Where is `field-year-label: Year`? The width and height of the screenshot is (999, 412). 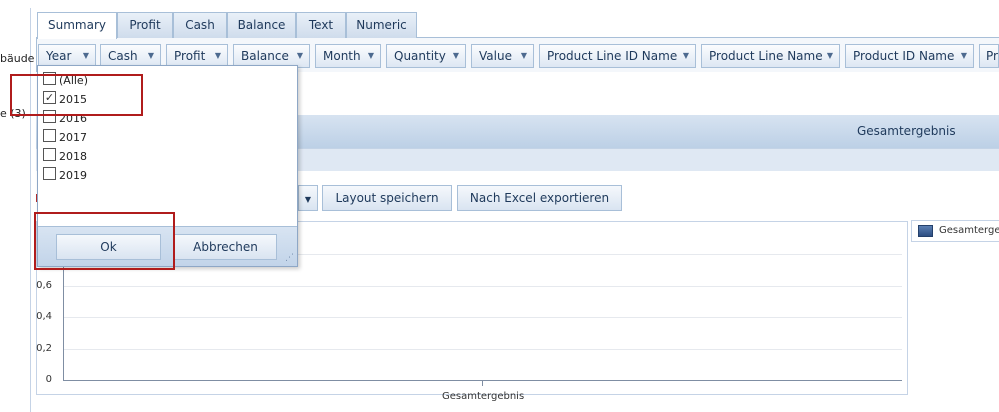 field-year-label: Year is located at coordinates (59, 56).